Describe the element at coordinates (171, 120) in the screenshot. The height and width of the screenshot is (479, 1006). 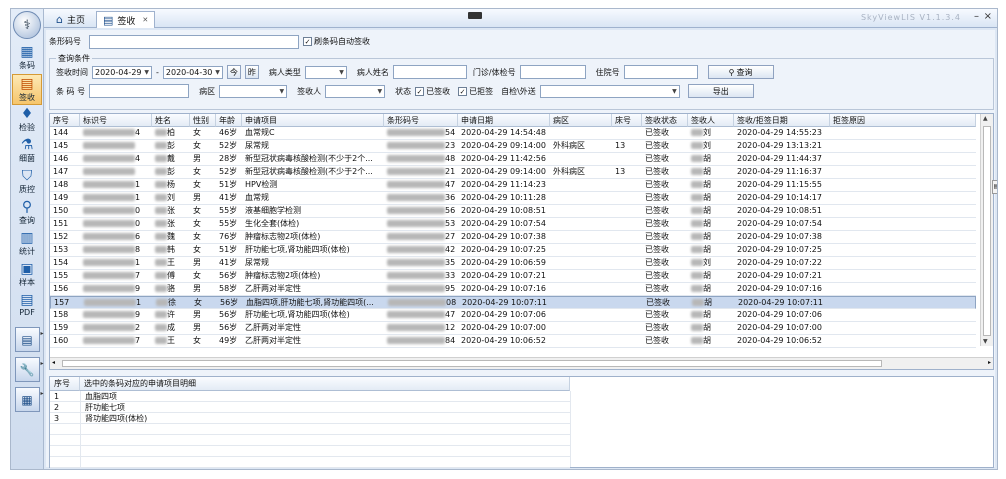
I see `col-header-name: 姓名` at that location.